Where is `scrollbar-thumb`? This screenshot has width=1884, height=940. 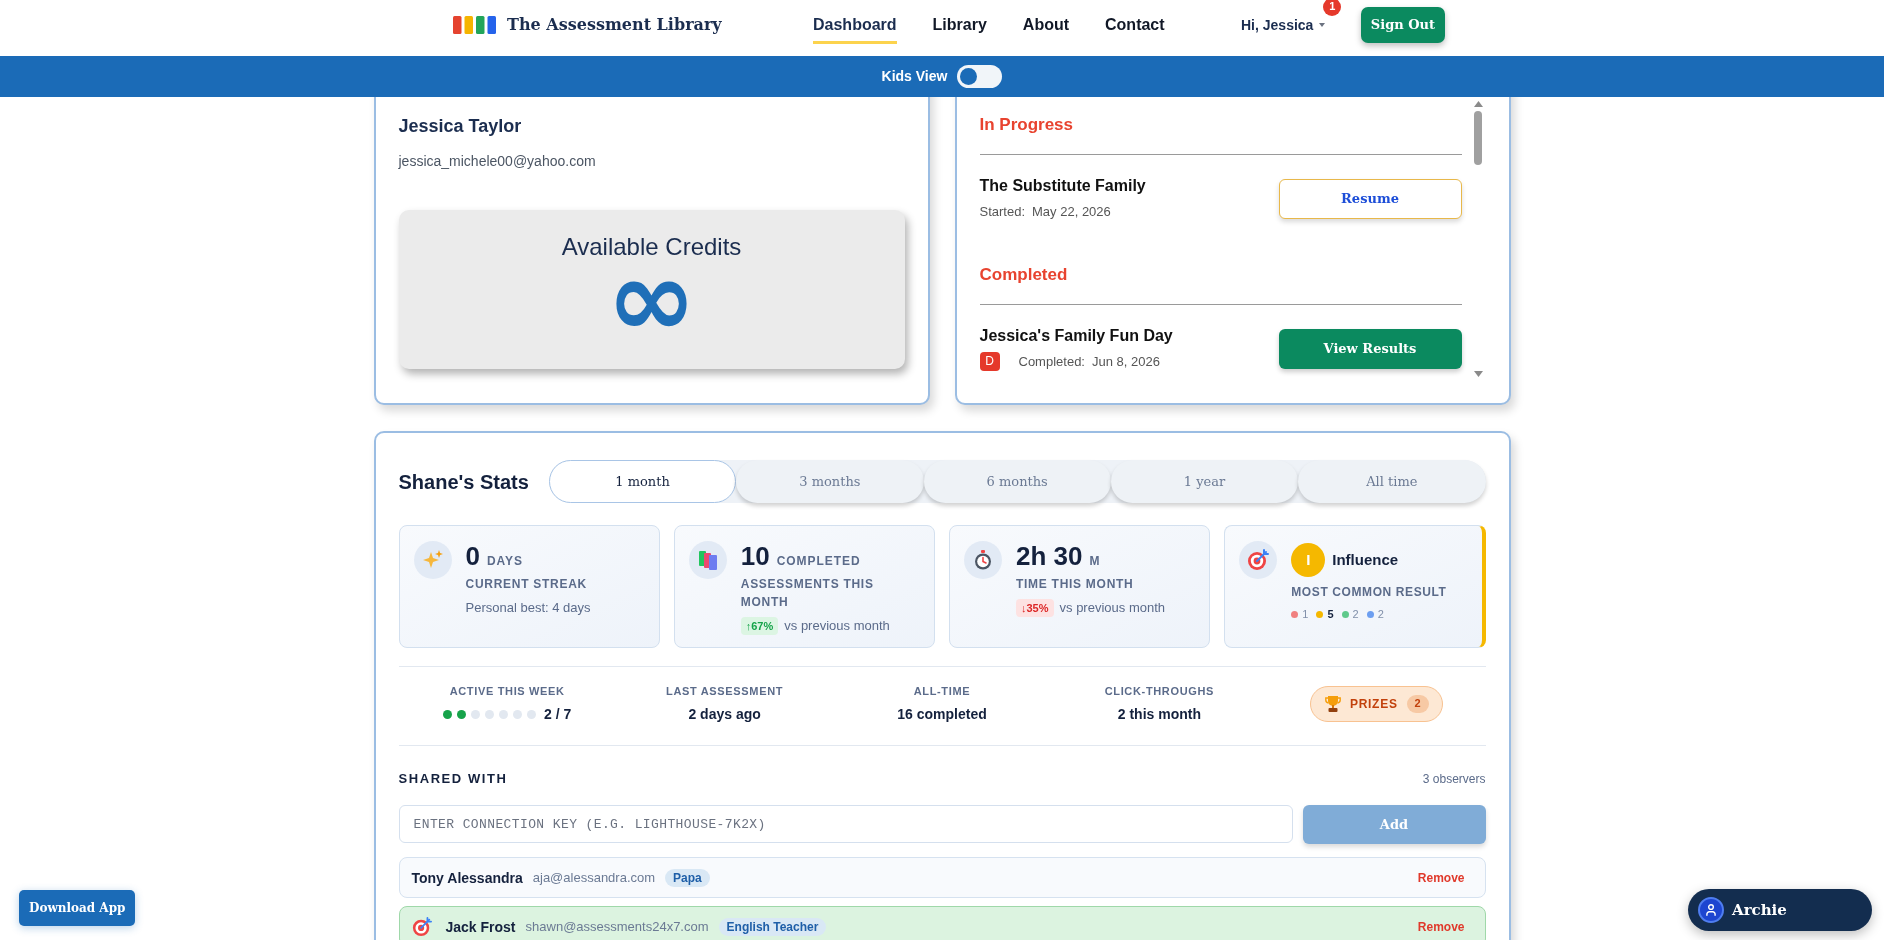
scrollbar-thumb is located at coordinates (1478, 138).